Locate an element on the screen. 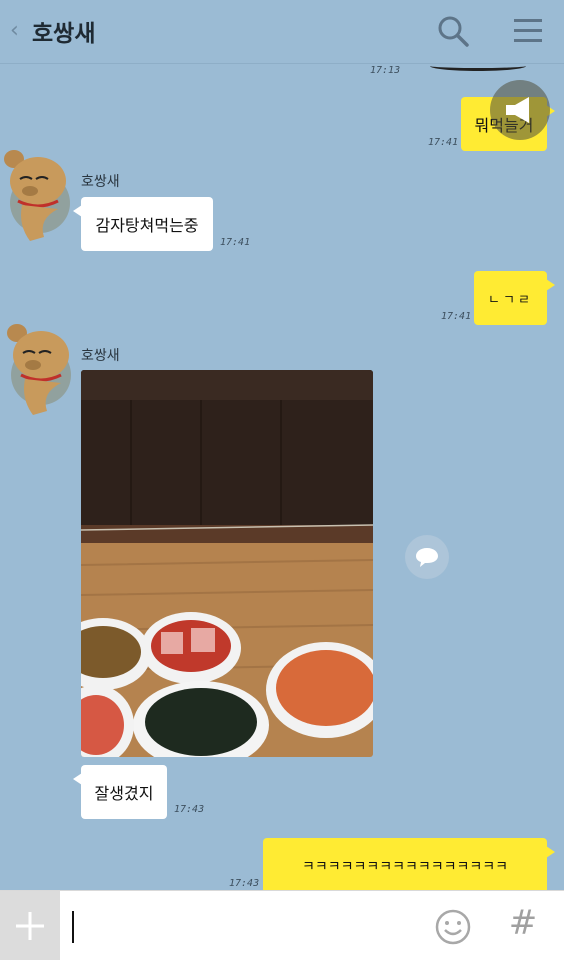 Image resolution: width=564 pixels, height=960 pixels. my-message-bubble: ㅋㅋㅋㅋㅋㅋㅋㅋㅋㅋㅋㅋㅋㅋㅋㅋ is located at coordinates (405, 864).